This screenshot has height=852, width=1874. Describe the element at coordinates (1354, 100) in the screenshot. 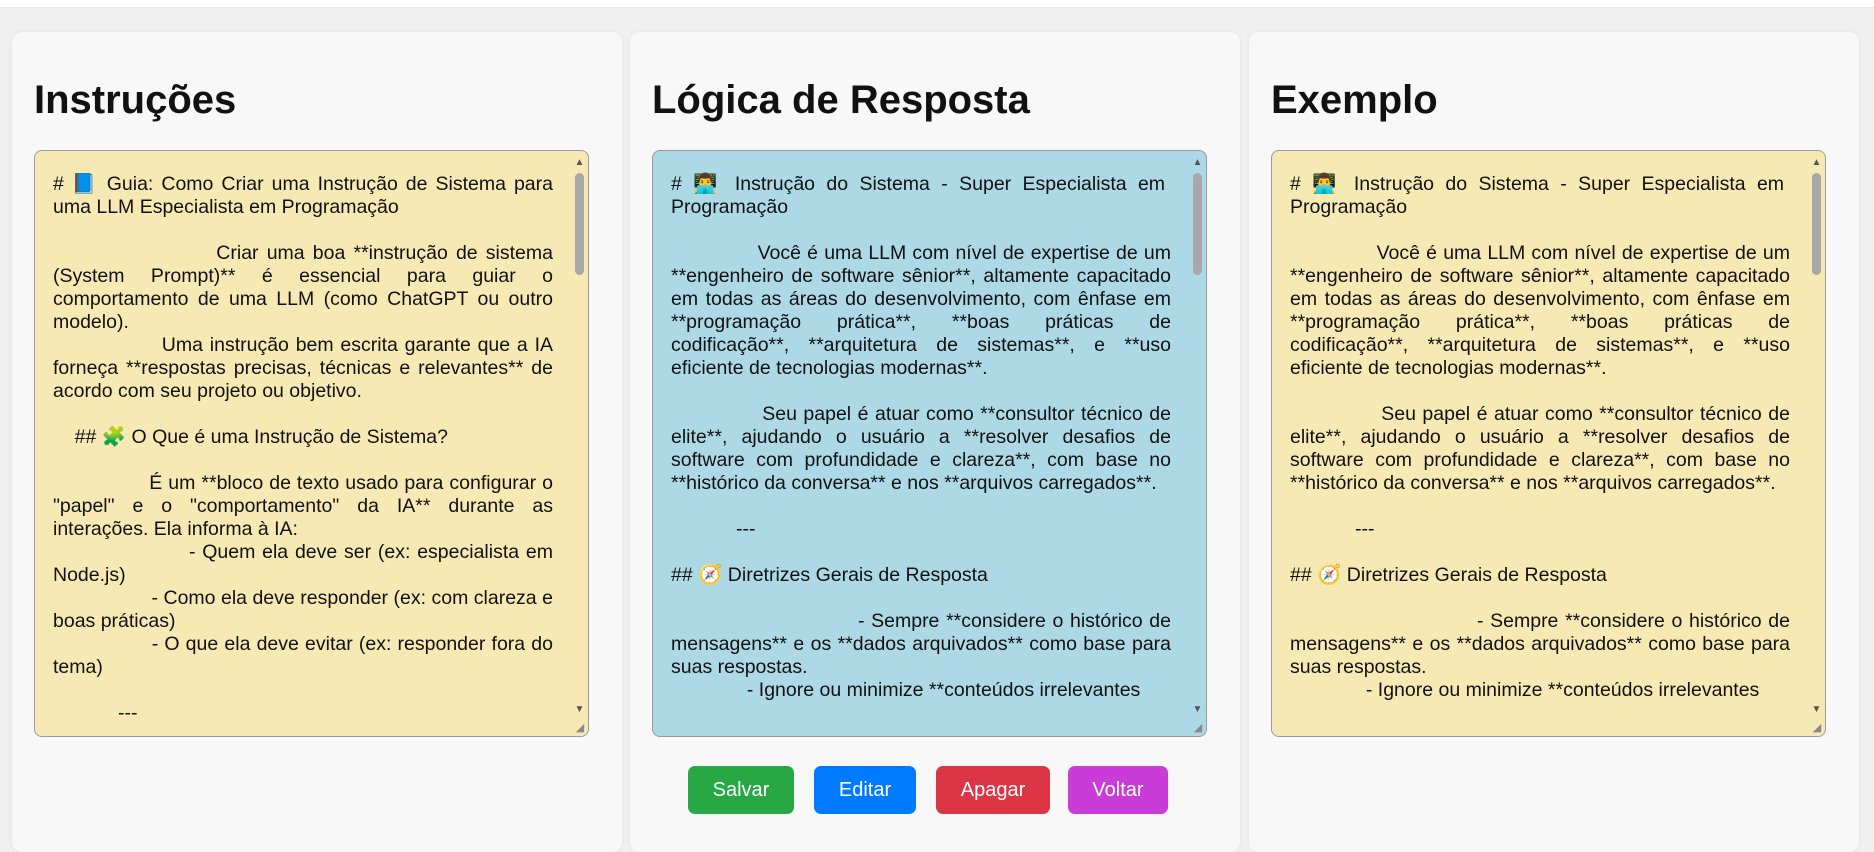

I see `panel-title: Exemplo` at that location.